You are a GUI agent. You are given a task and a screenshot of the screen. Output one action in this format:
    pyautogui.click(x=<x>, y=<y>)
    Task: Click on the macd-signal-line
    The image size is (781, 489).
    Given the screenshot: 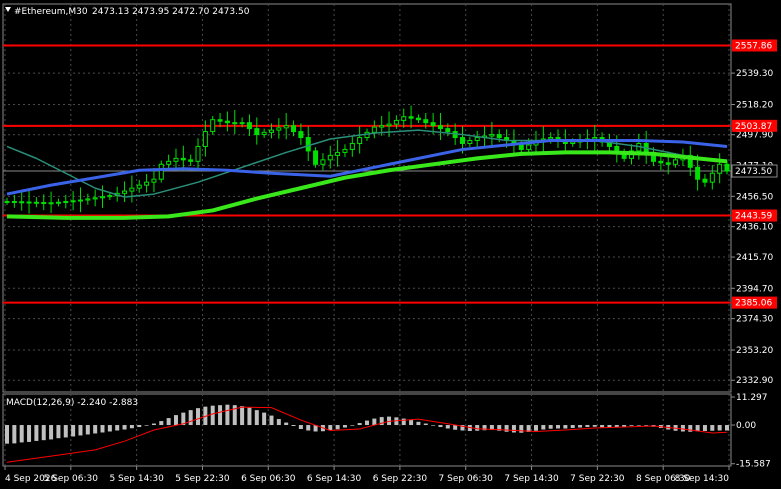 What is the action you would take?
    pyautogui.click(x=367, y=434)
    